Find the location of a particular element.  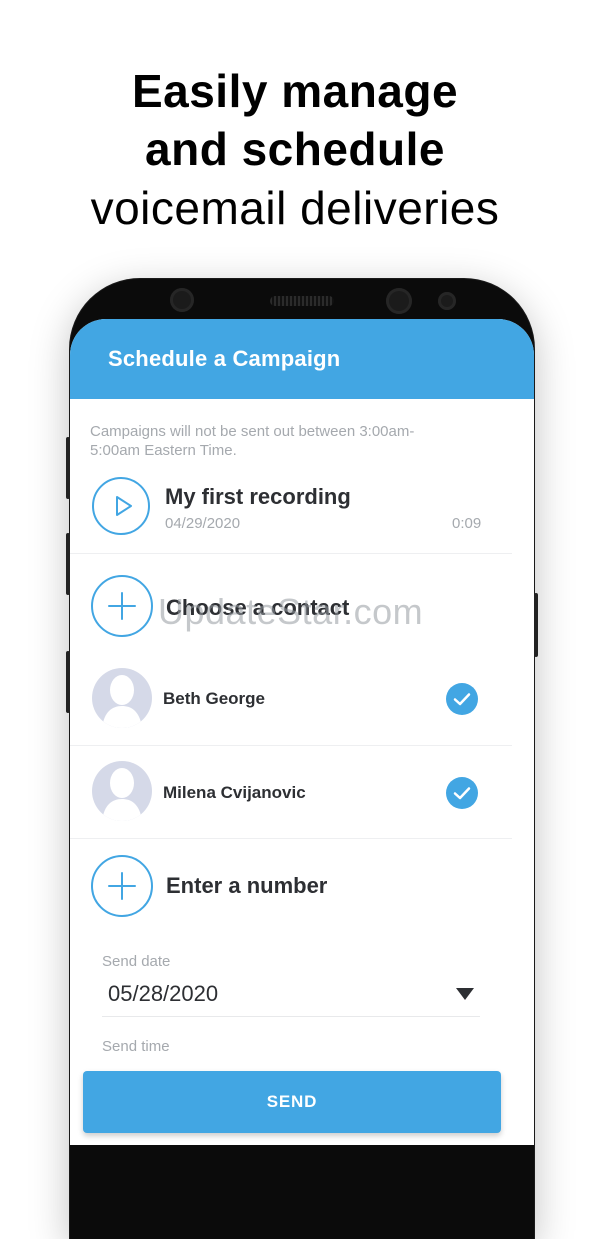

headline-line-2: and schedule is located at coordinates (295, 149).